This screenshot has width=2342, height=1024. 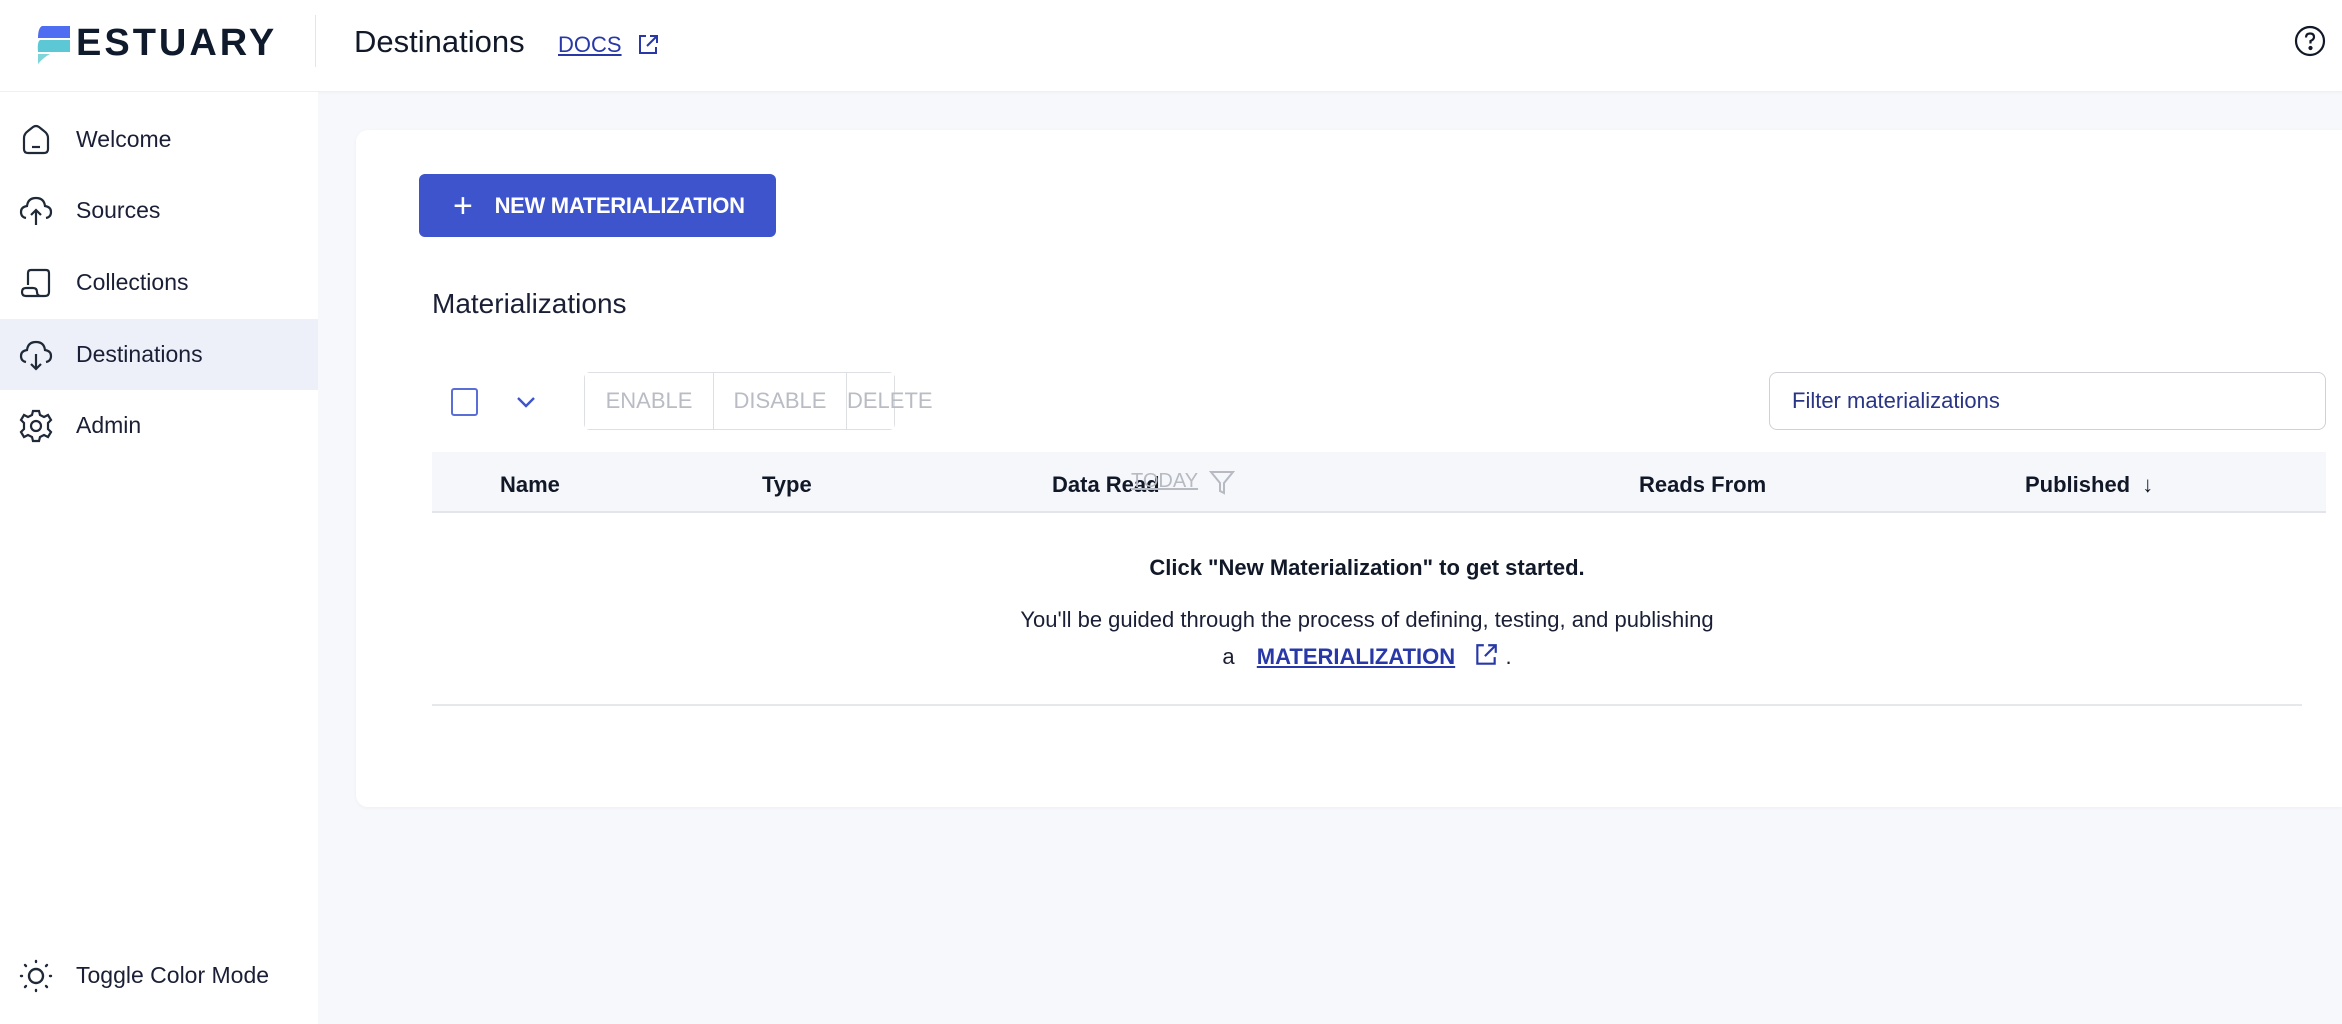 I want to click on column-header-name: Name, so click(x=530, y=485).